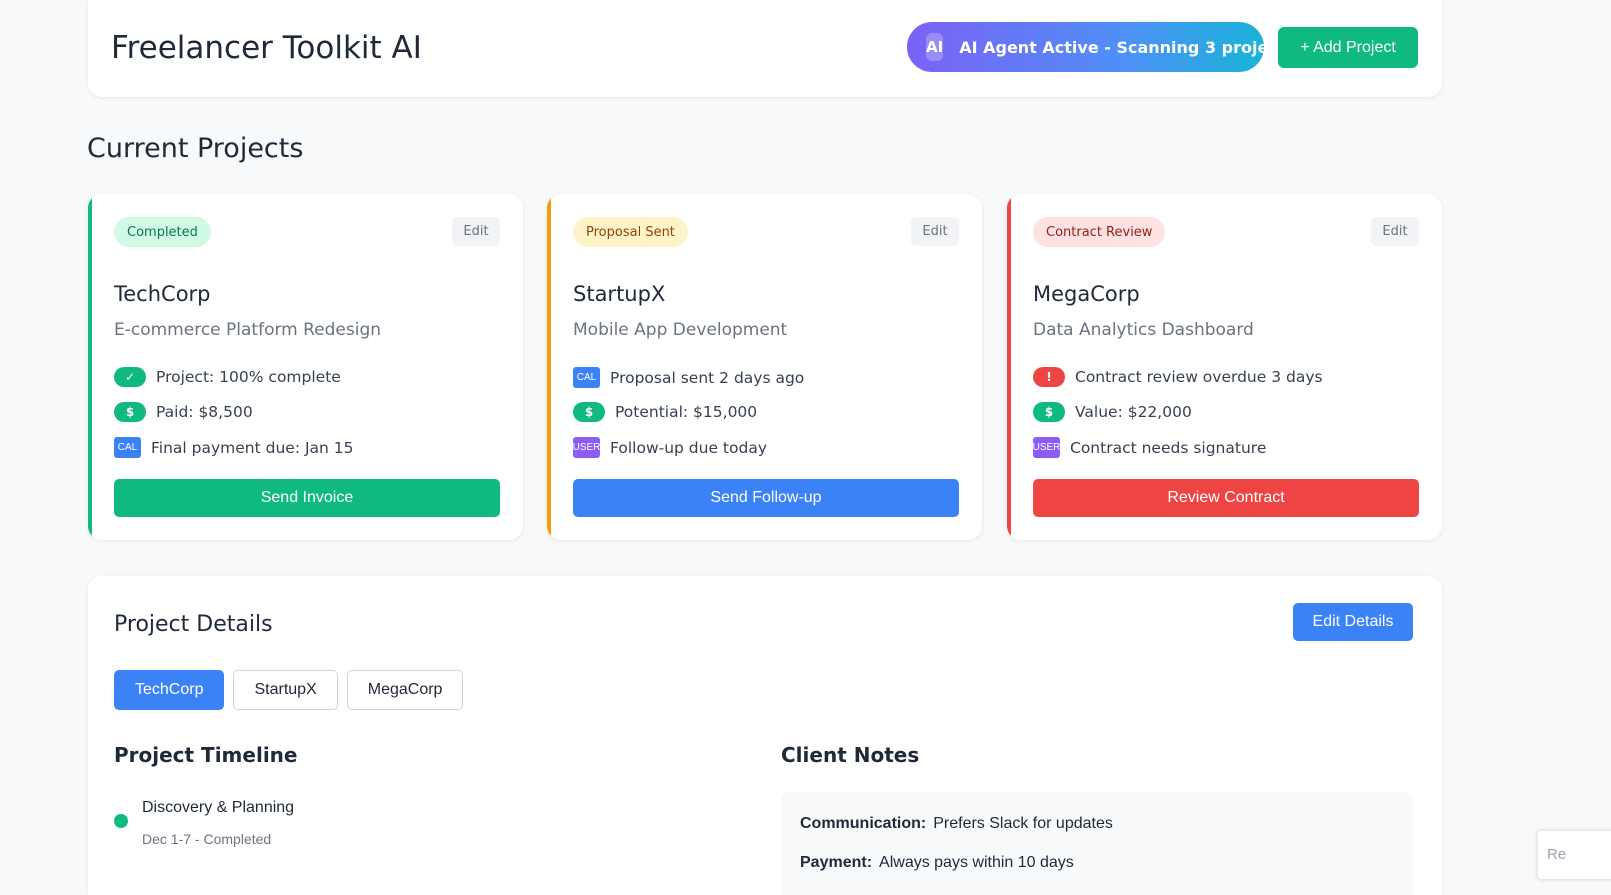  Describe the element at coordinates (248, 377) in the screenshot. I see `info-row-text: Project: 100% complete` at that location.